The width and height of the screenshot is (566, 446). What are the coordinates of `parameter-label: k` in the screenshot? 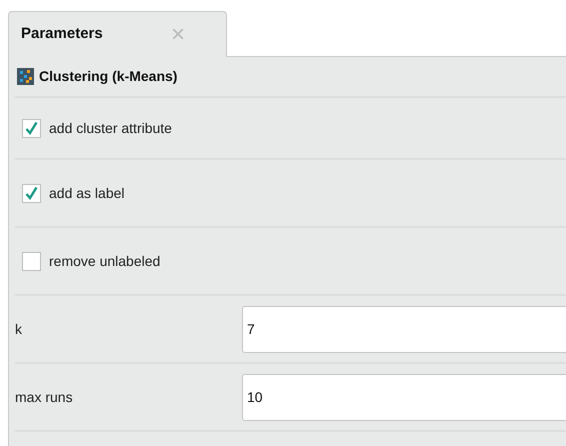 It's located at (19, 329).